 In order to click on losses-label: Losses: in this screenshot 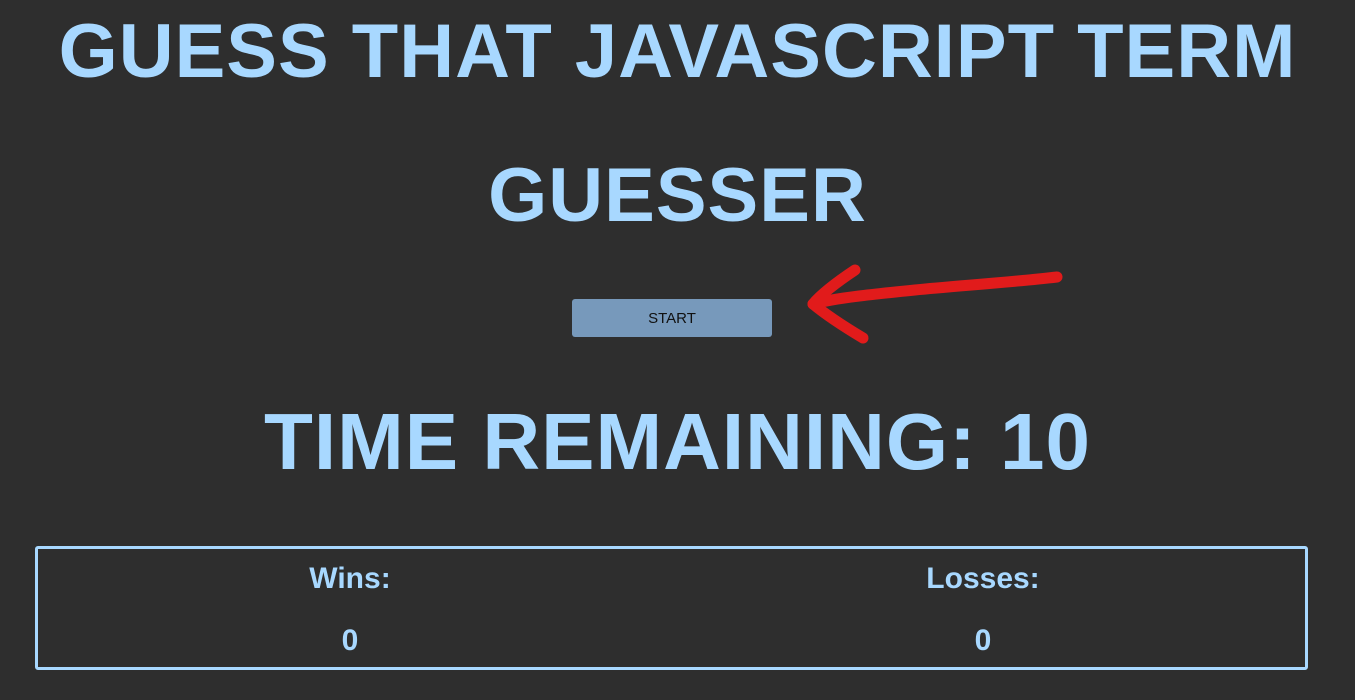, I will do `click(983, 578)`.